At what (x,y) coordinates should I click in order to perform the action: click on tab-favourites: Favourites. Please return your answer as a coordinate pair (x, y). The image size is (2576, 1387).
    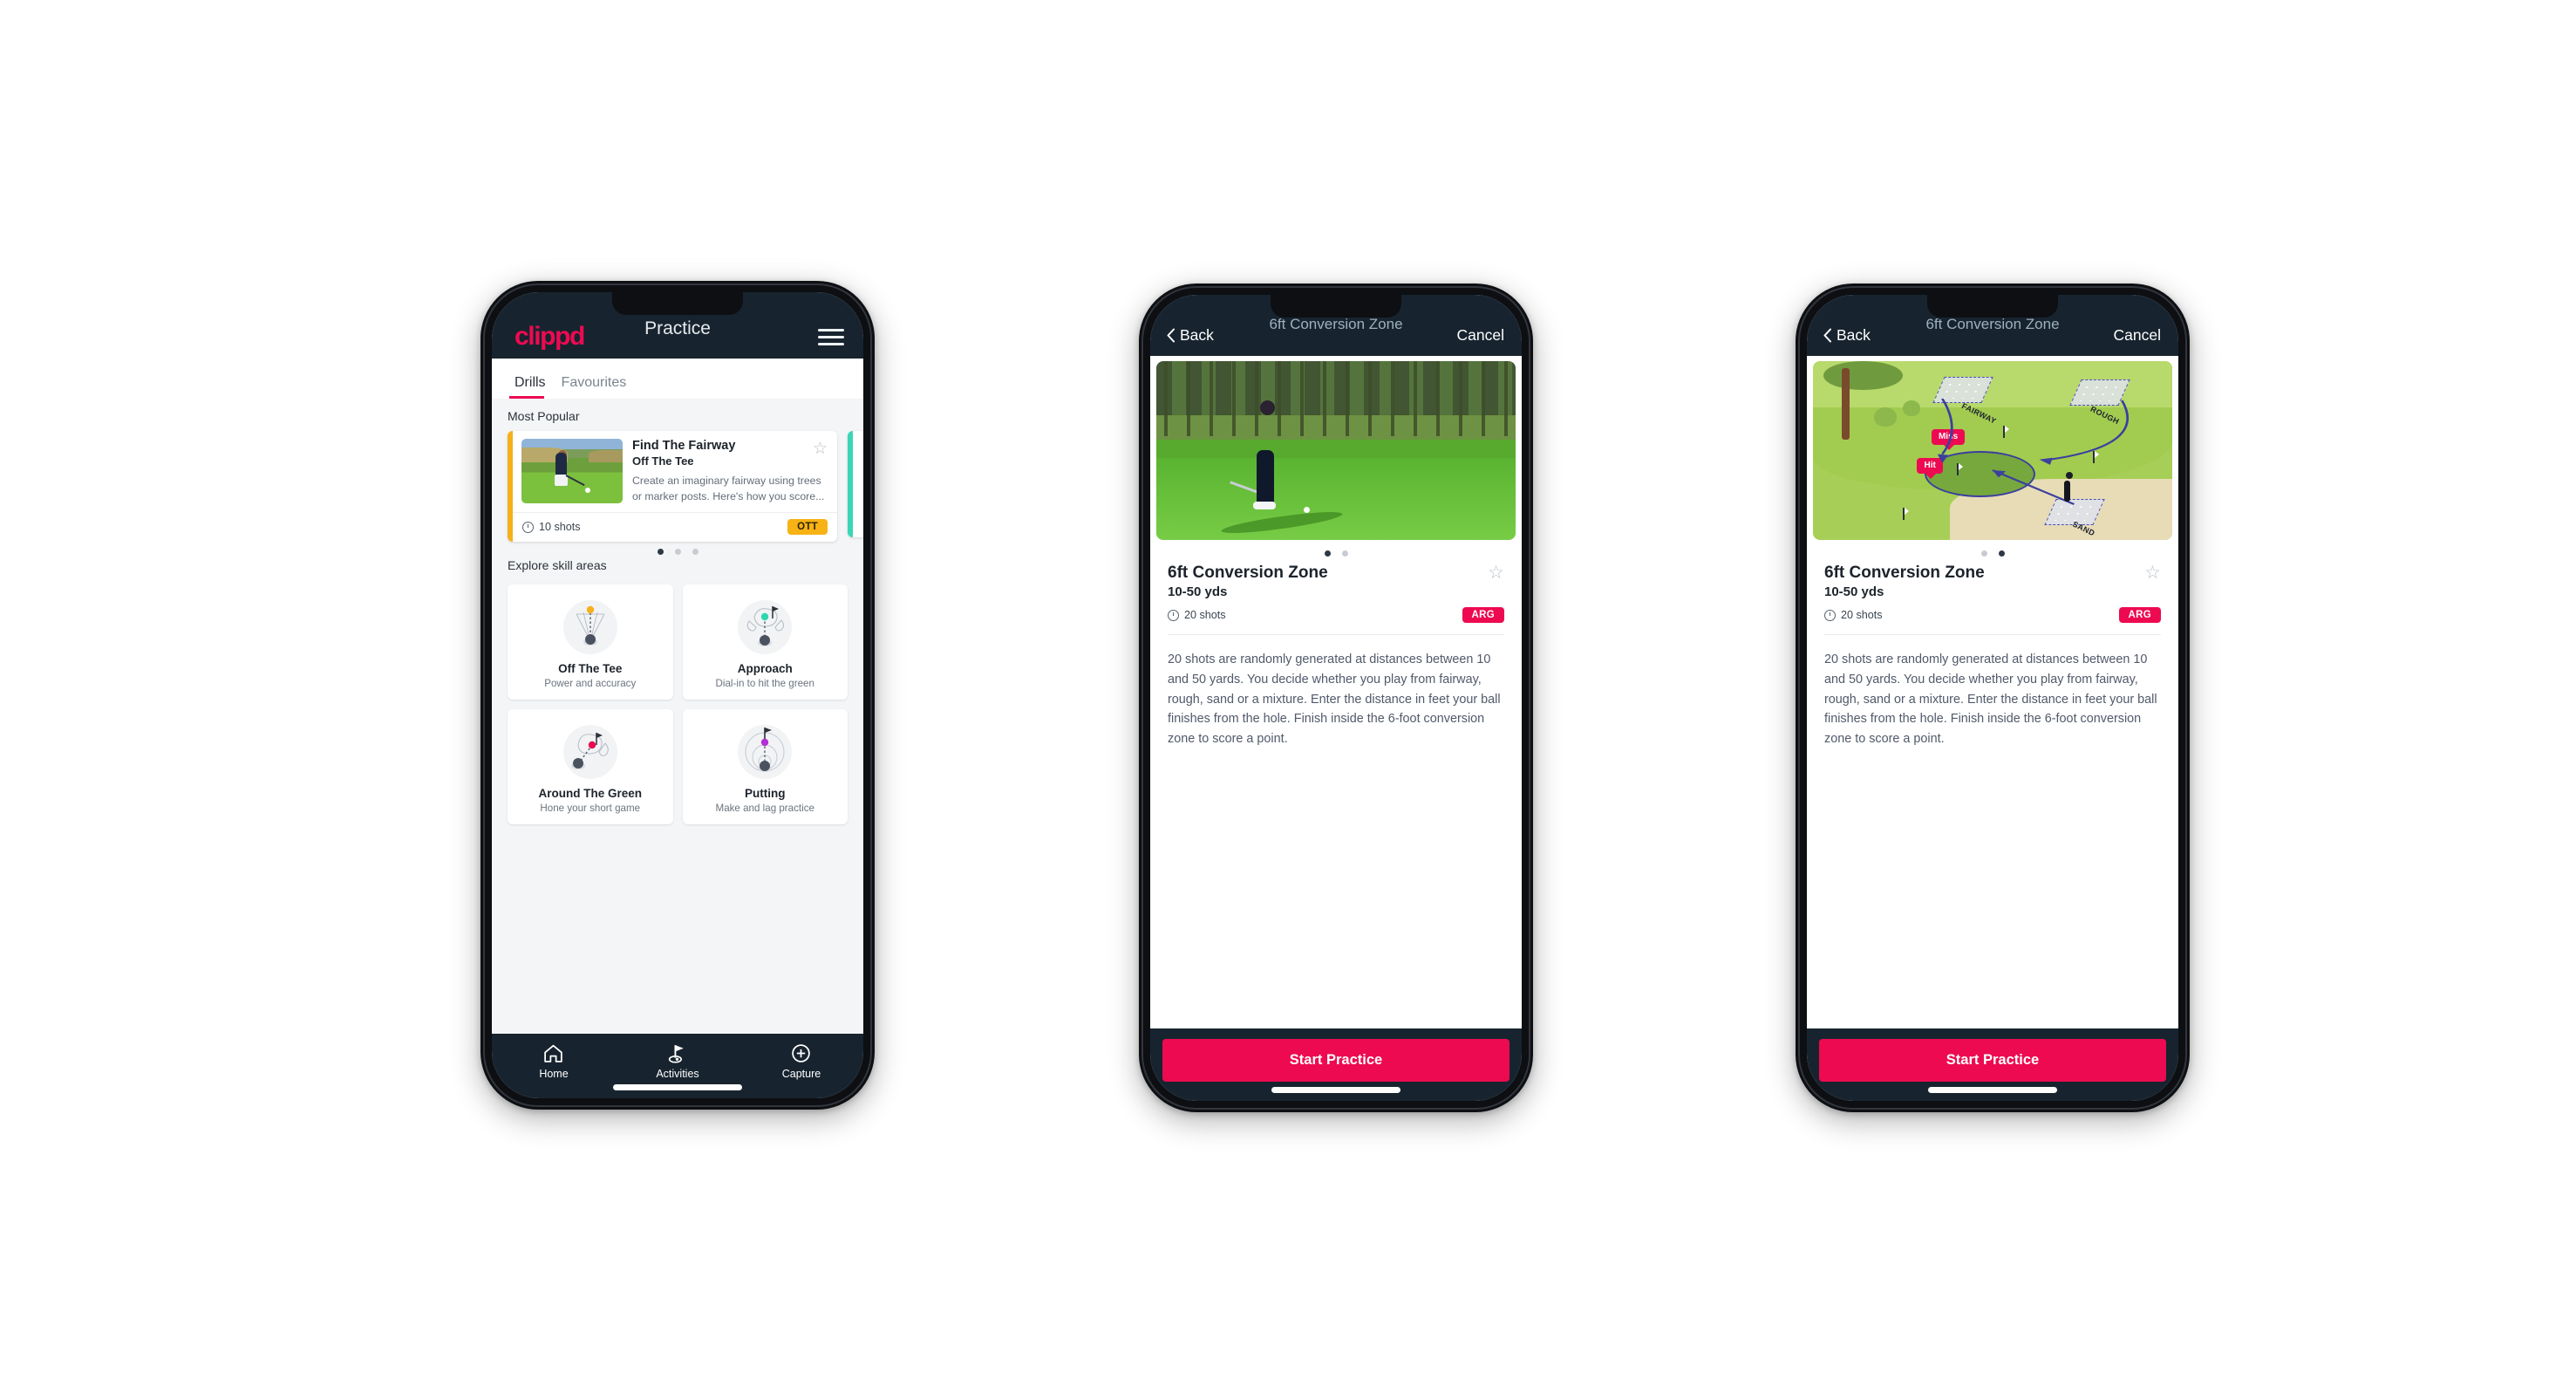
    Looking at the image, I should click on (596, 387).